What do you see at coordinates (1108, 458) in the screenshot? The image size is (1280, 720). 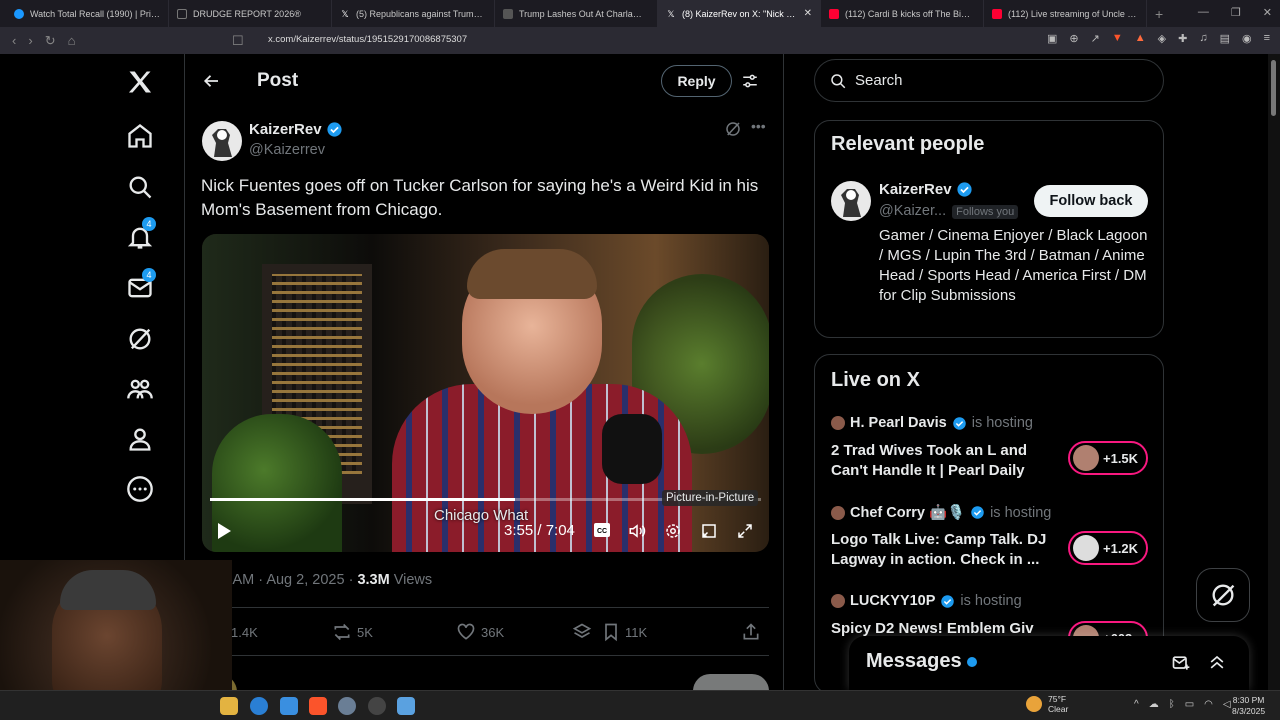 I see `live-listeners-pill: +1.5K` at bounding box center [1108, 458].